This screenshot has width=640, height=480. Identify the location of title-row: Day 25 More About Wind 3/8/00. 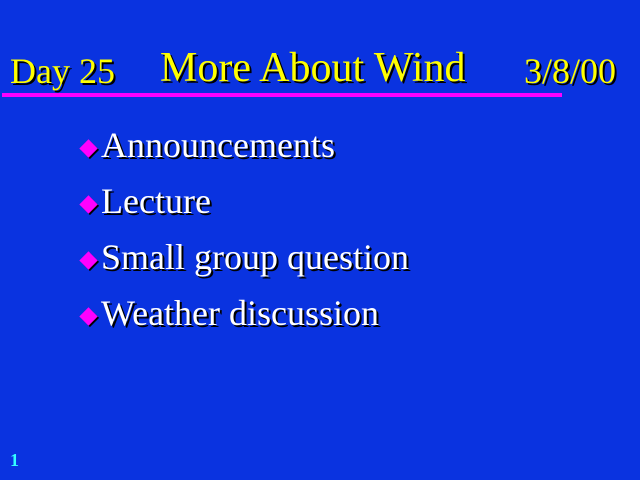
(320, 69).